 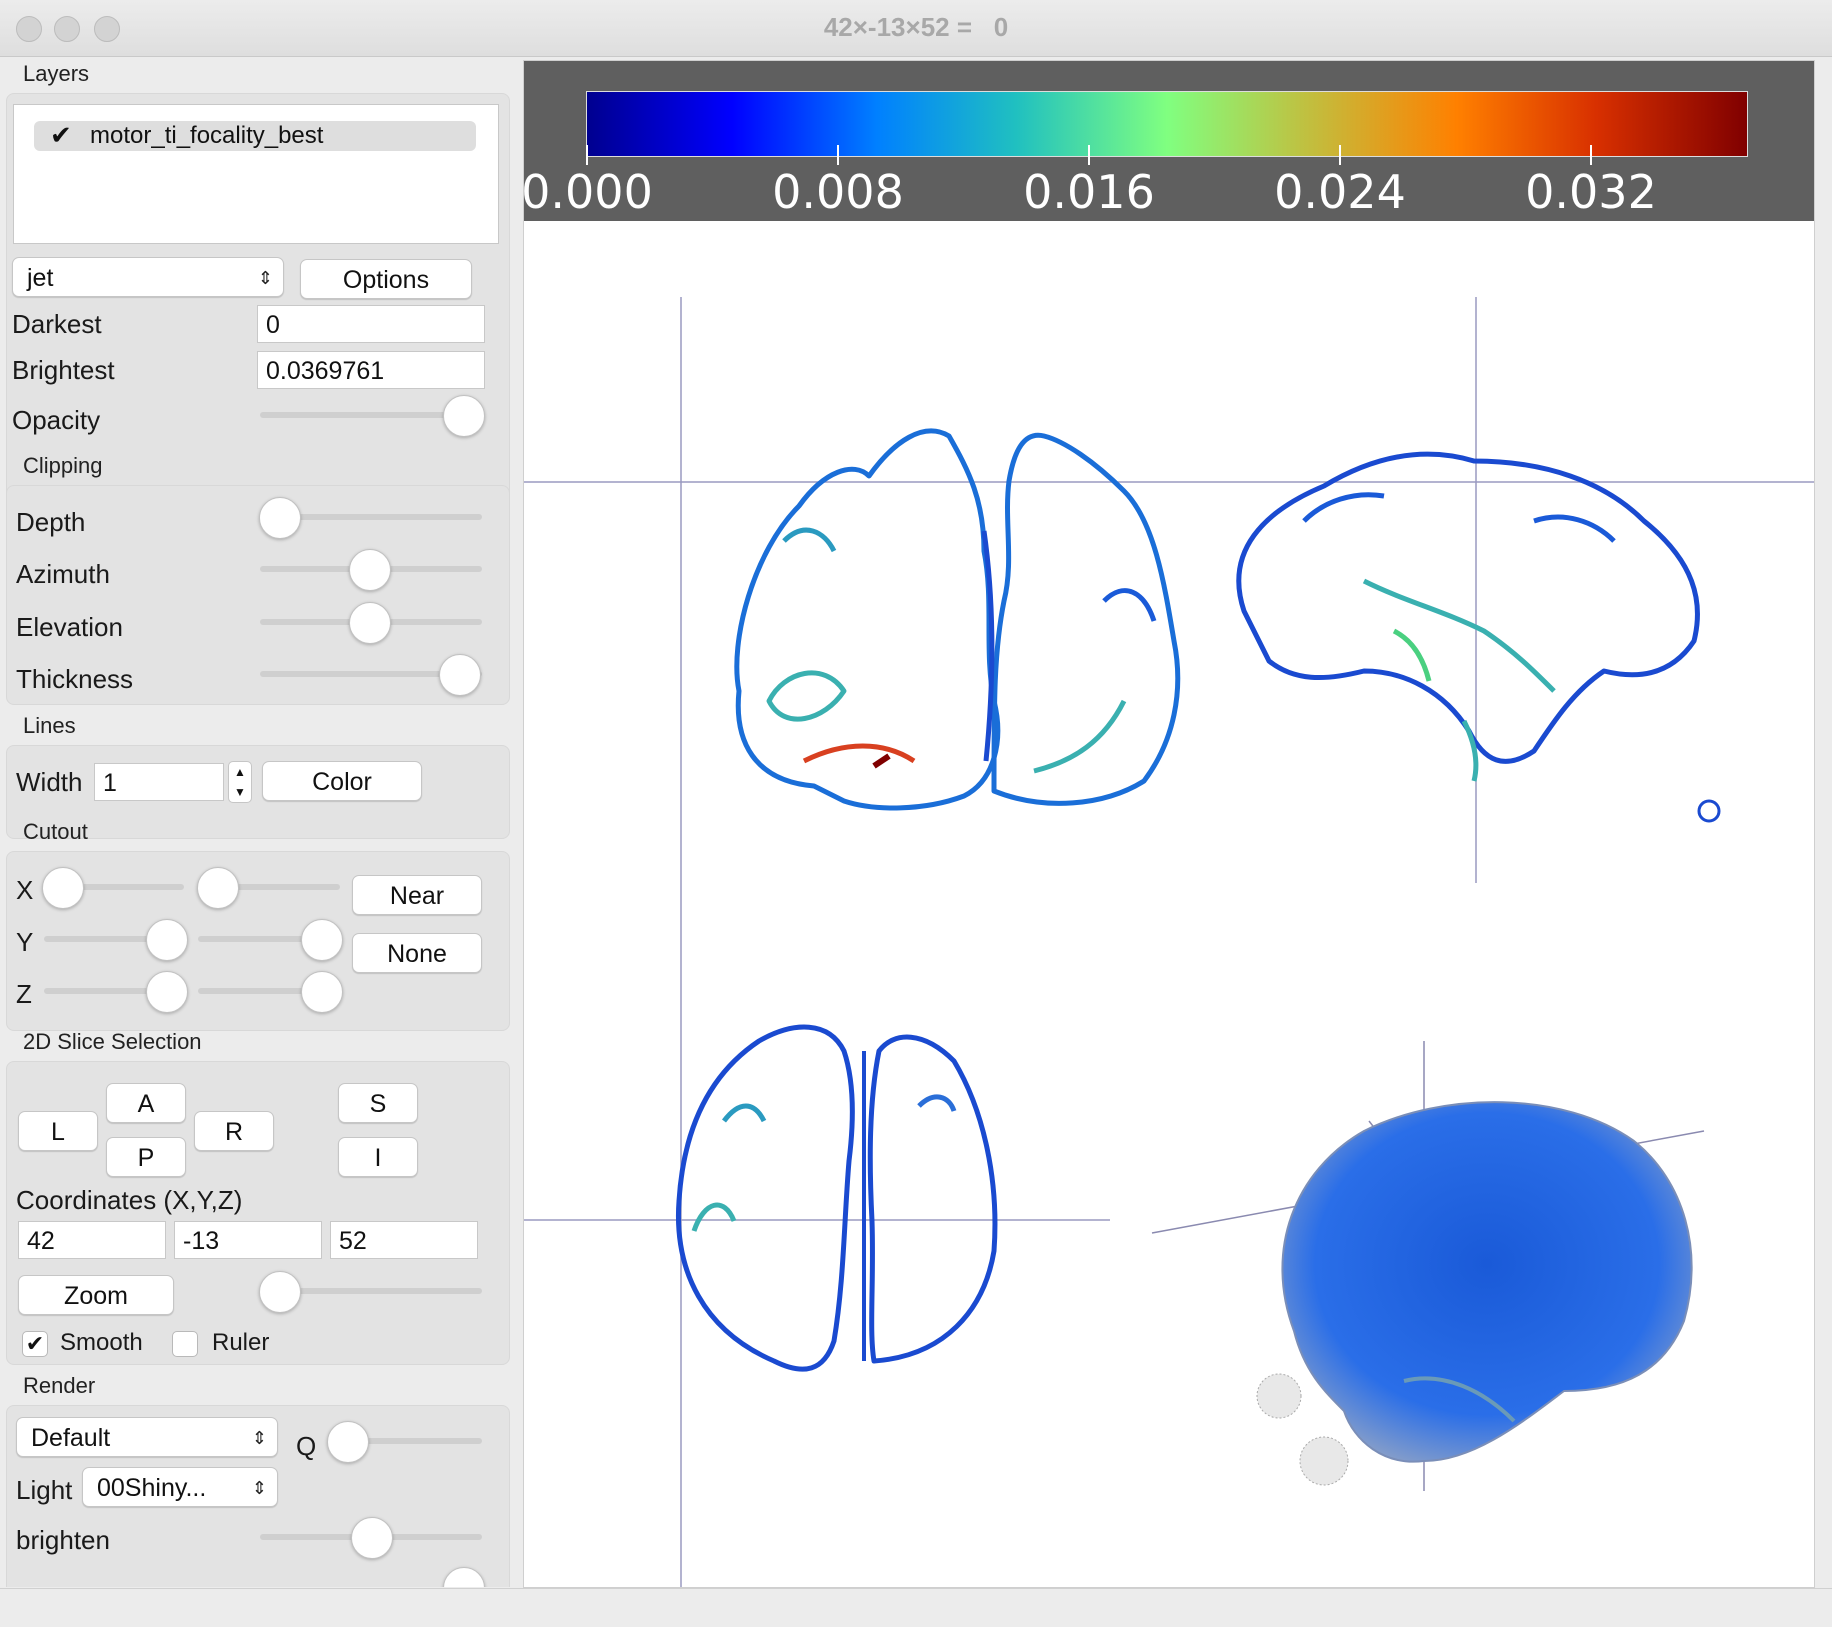 What do you see at coordinates (306, 1446) in the screenshot?
I see `q-label: Q` at bounding box center [306, 1446].